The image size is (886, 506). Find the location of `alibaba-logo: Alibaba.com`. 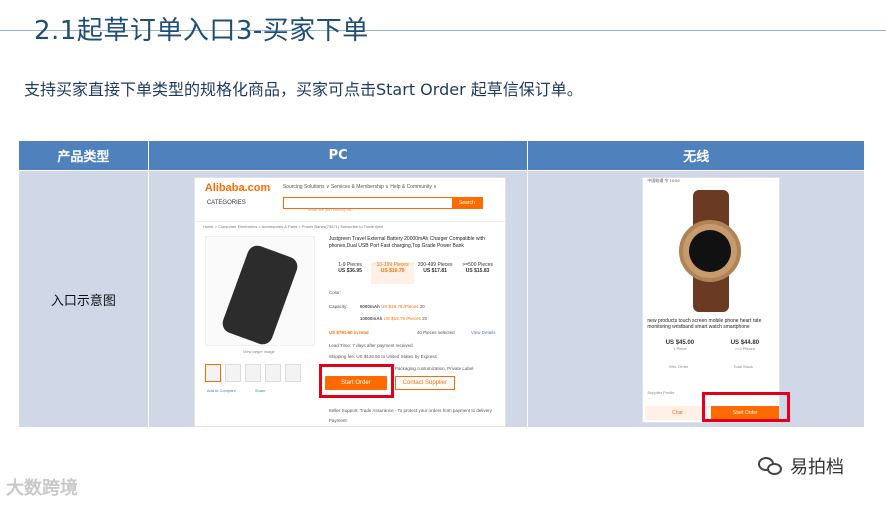

alibaba-logo: Alibaba.com is located at coordinates (237, 188).